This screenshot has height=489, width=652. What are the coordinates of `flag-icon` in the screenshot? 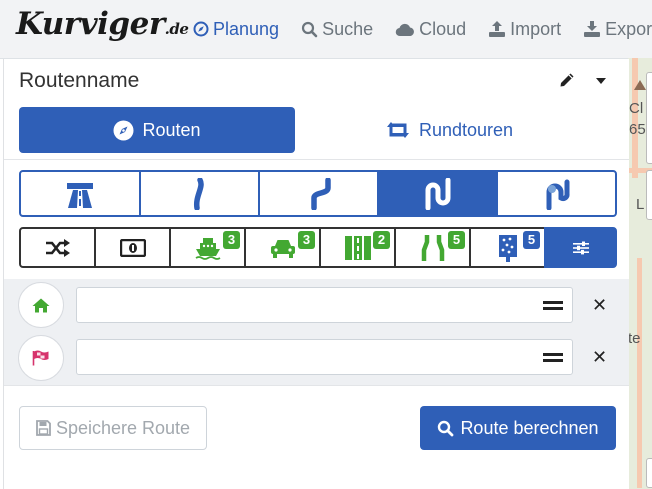 It's located at (40, 358).